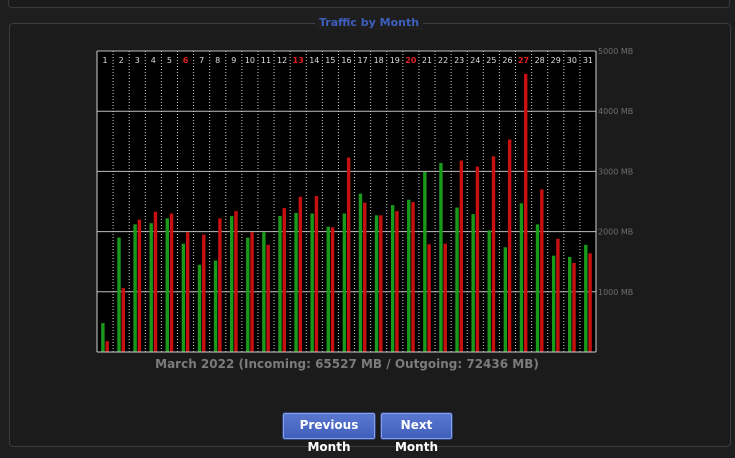 The image size is (735, 458). I want to click on x-tick-label: 3, so click(137, 60).